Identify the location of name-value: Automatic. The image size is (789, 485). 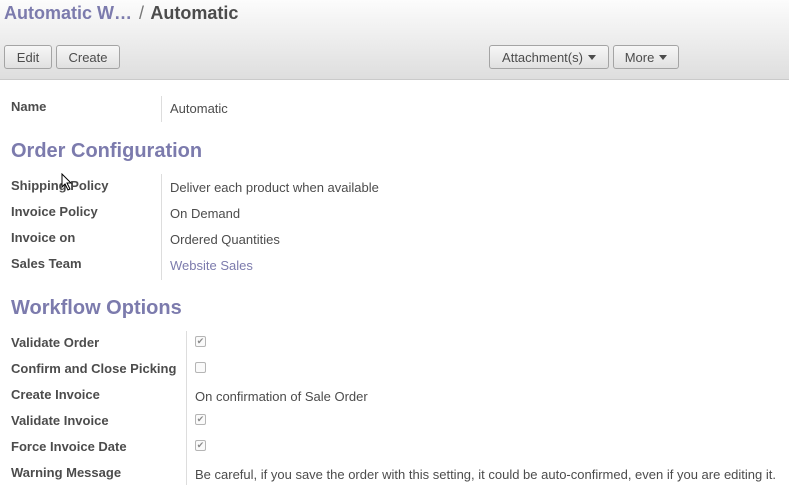
(199, 108).